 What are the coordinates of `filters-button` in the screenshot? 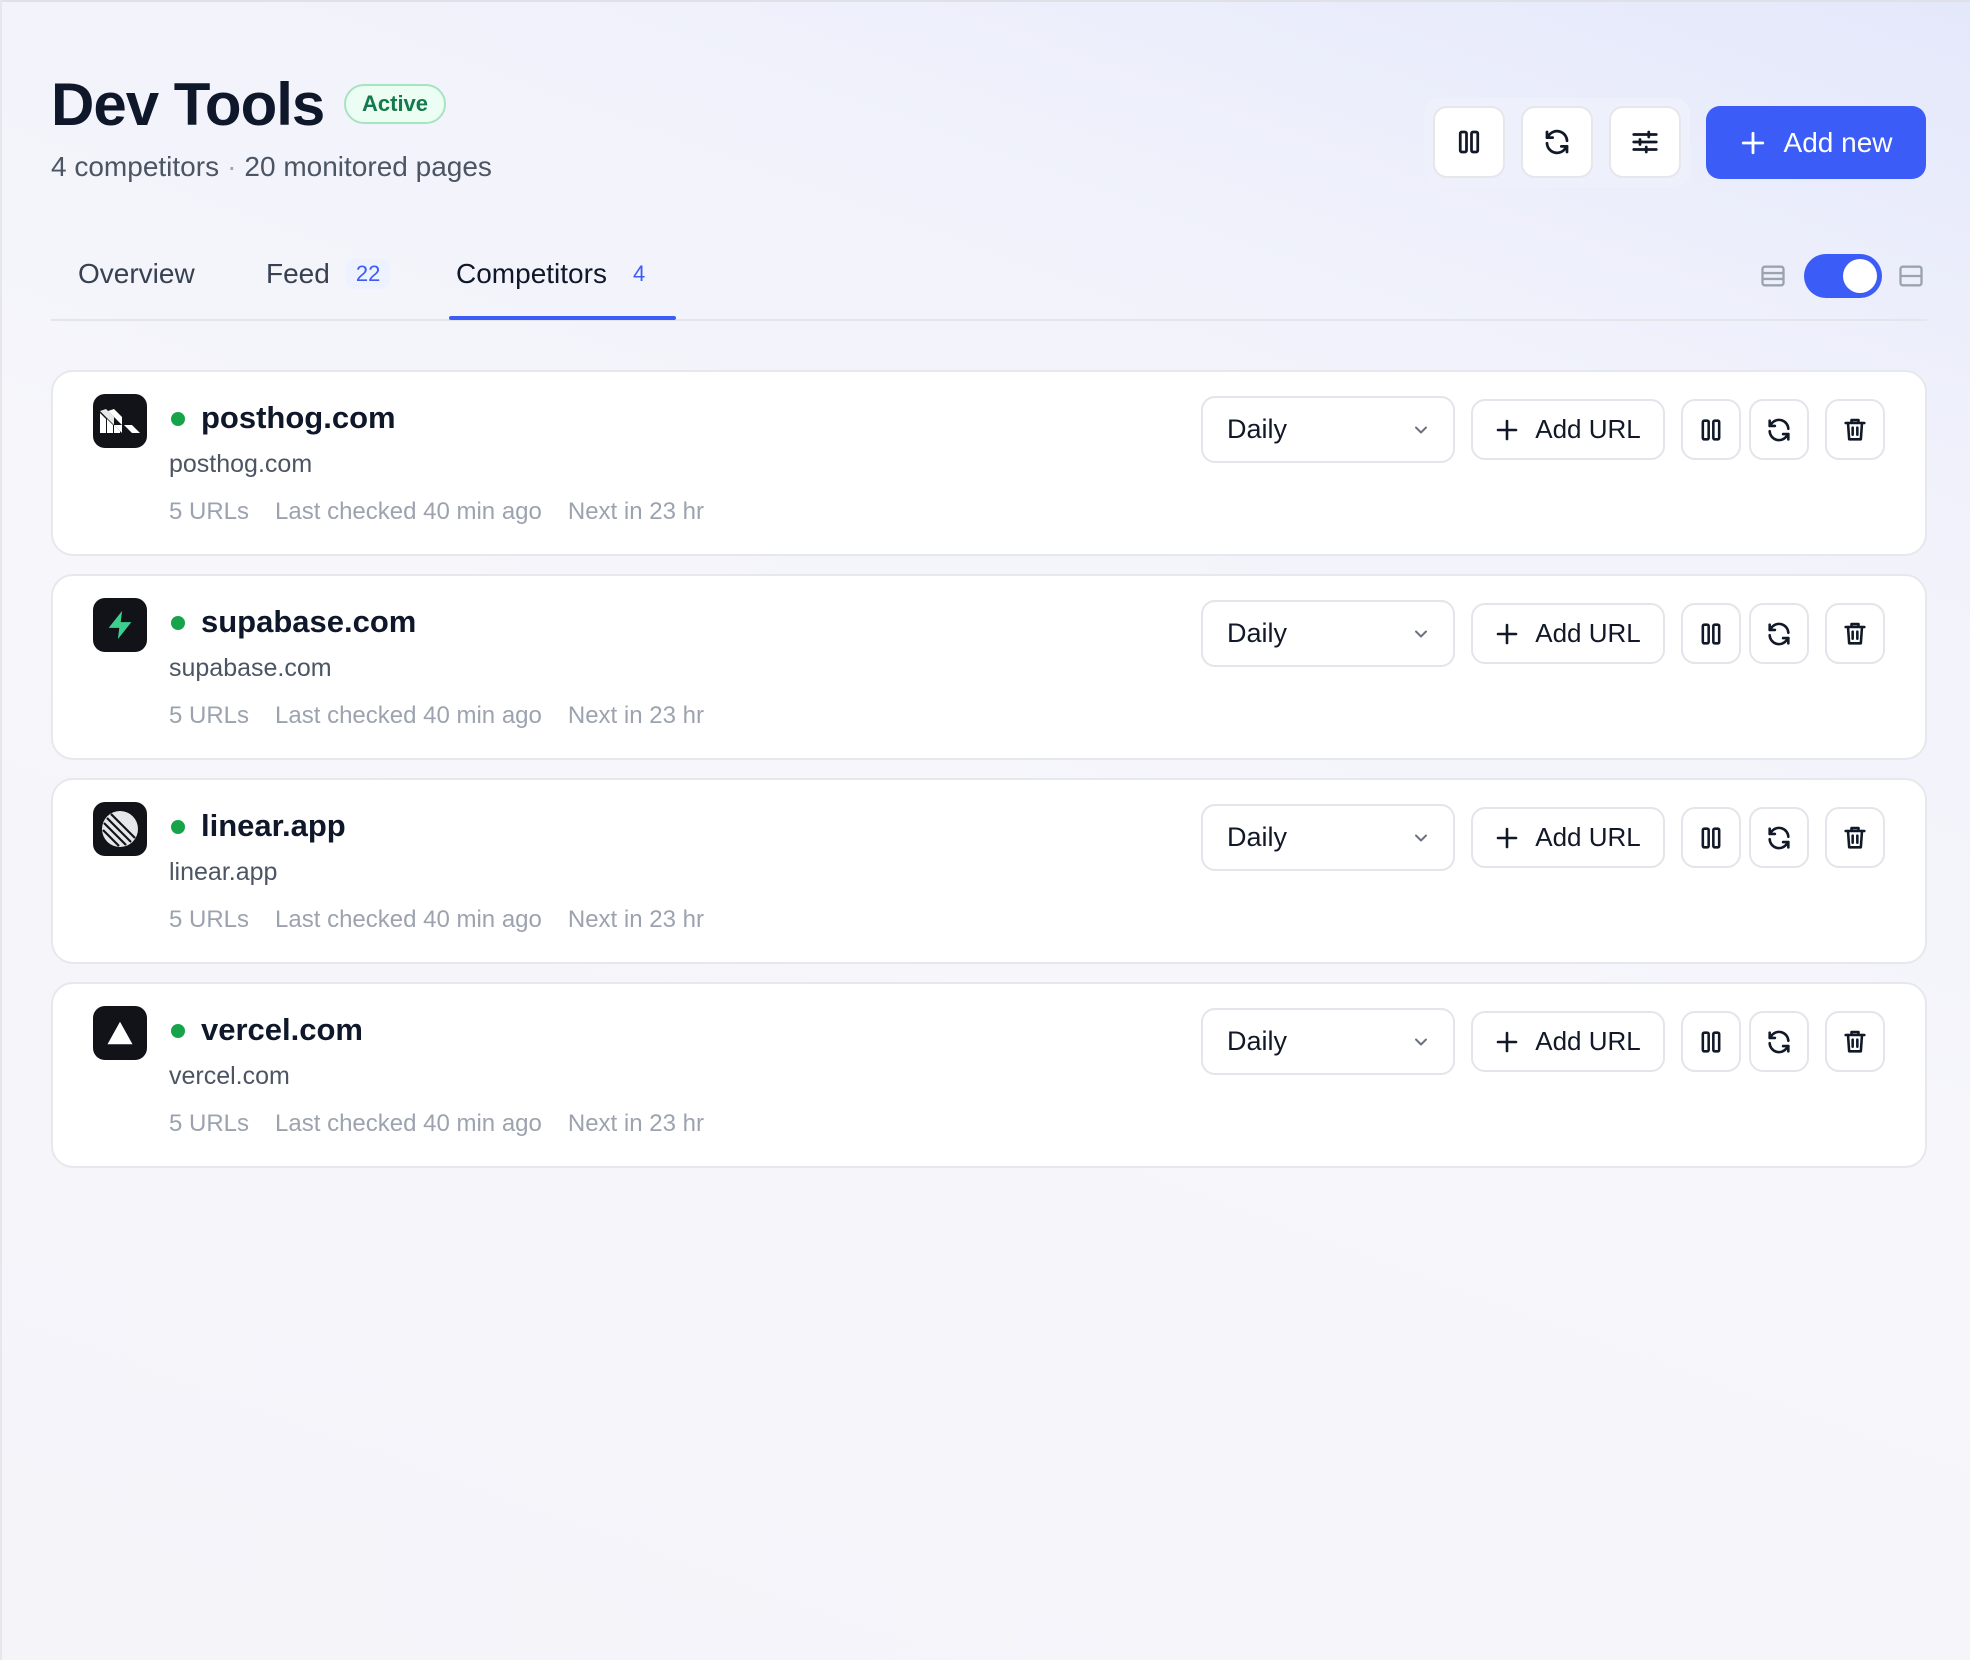 It's located at (1645, 142).